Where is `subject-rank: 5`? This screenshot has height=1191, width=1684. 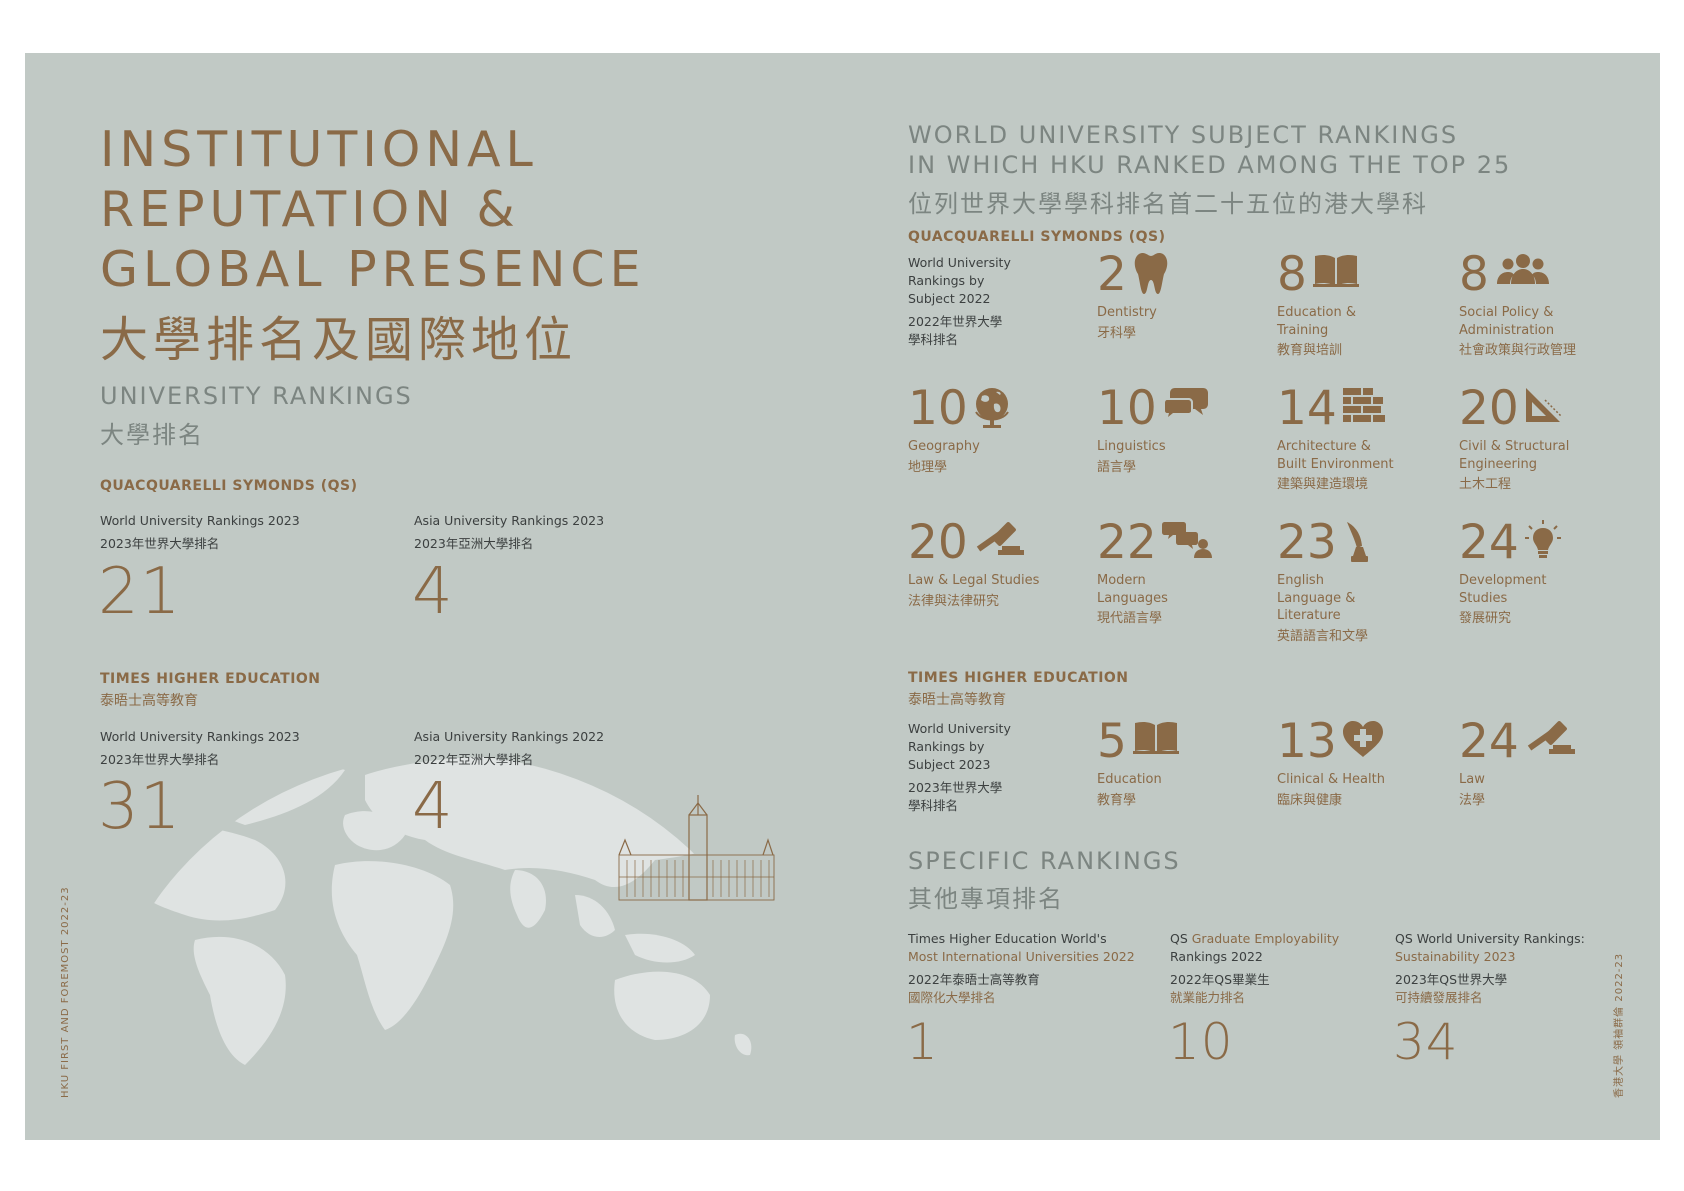
subject-rank: 5 is located at coordinates (1112, 741).